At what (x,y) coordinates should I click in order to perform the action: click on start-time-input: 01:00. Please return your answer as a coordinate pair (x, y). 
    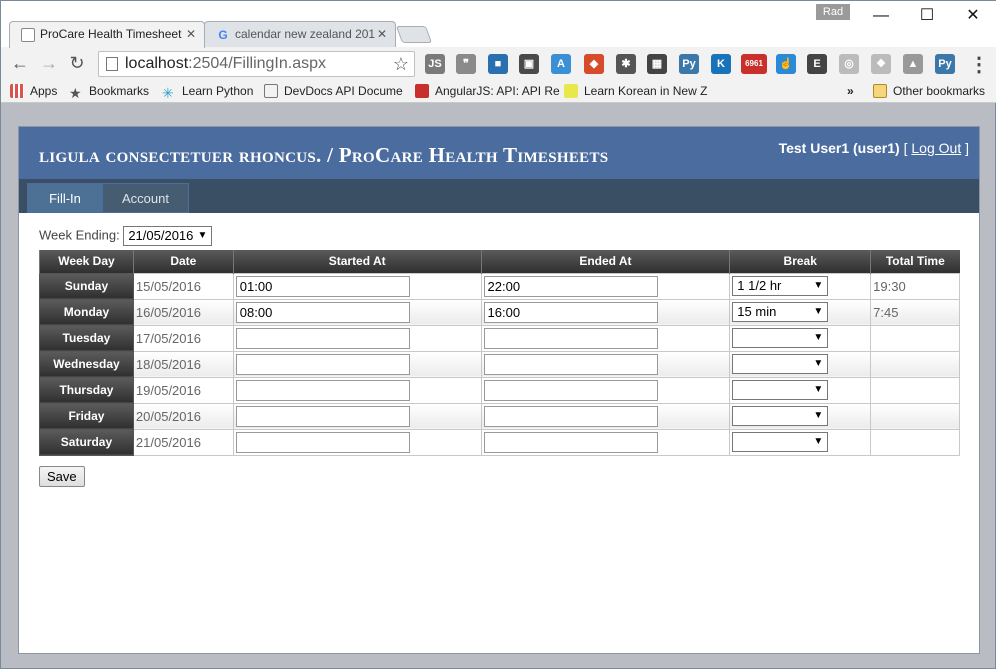
    Looking at the image, I should click on (322, 286).